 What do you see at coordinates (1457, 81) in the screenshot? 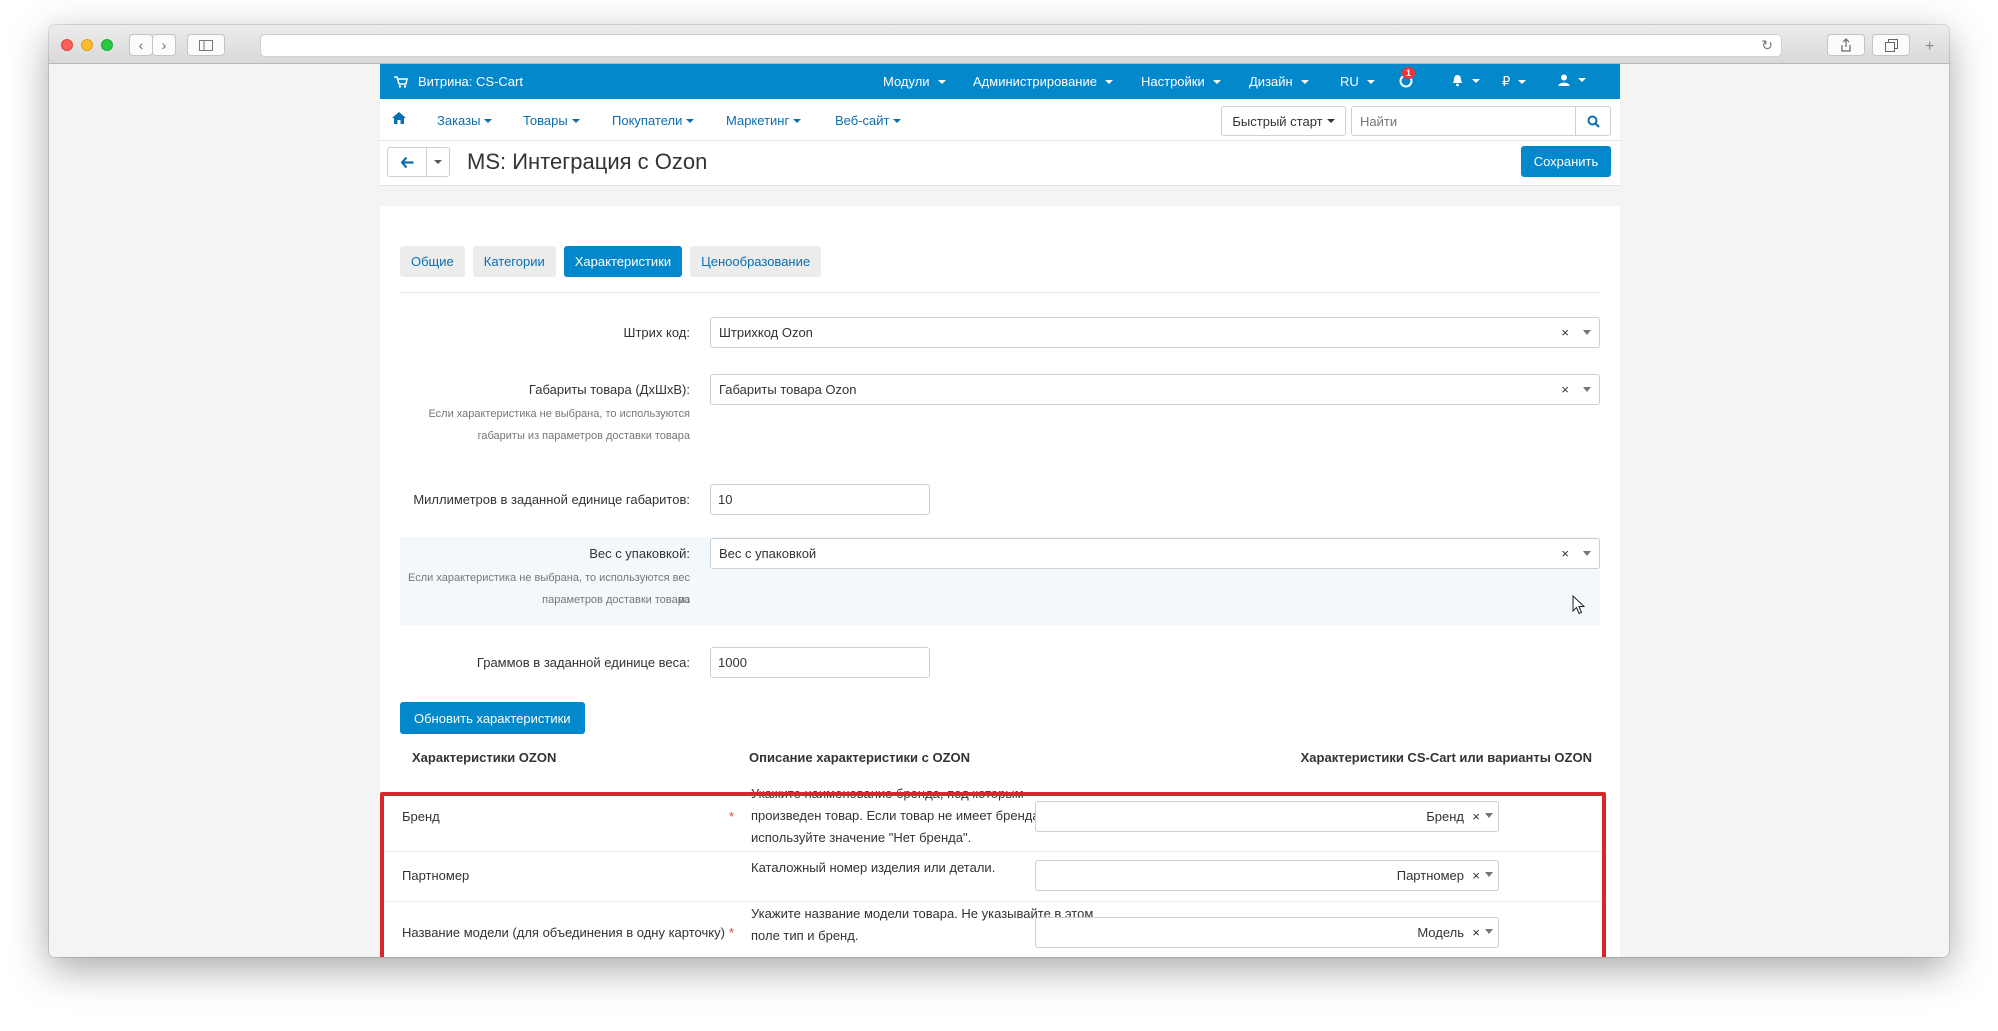
I see `bell-icon` at bounding box center [1457, 81].